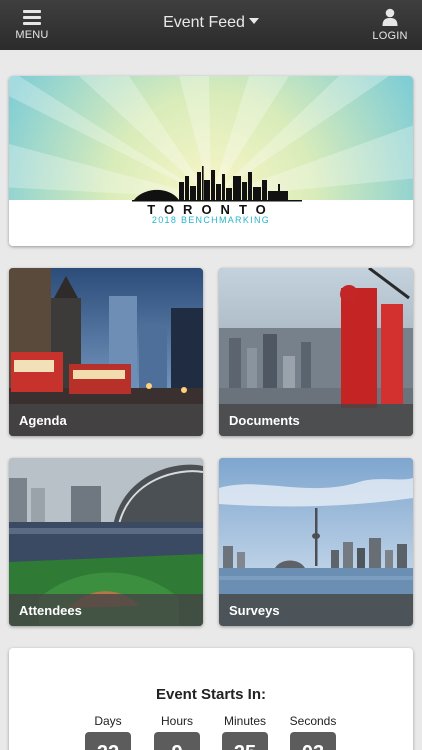  I want to click on top-nav-bar: MENU Event Feed LOGIN, so click(211, 25).